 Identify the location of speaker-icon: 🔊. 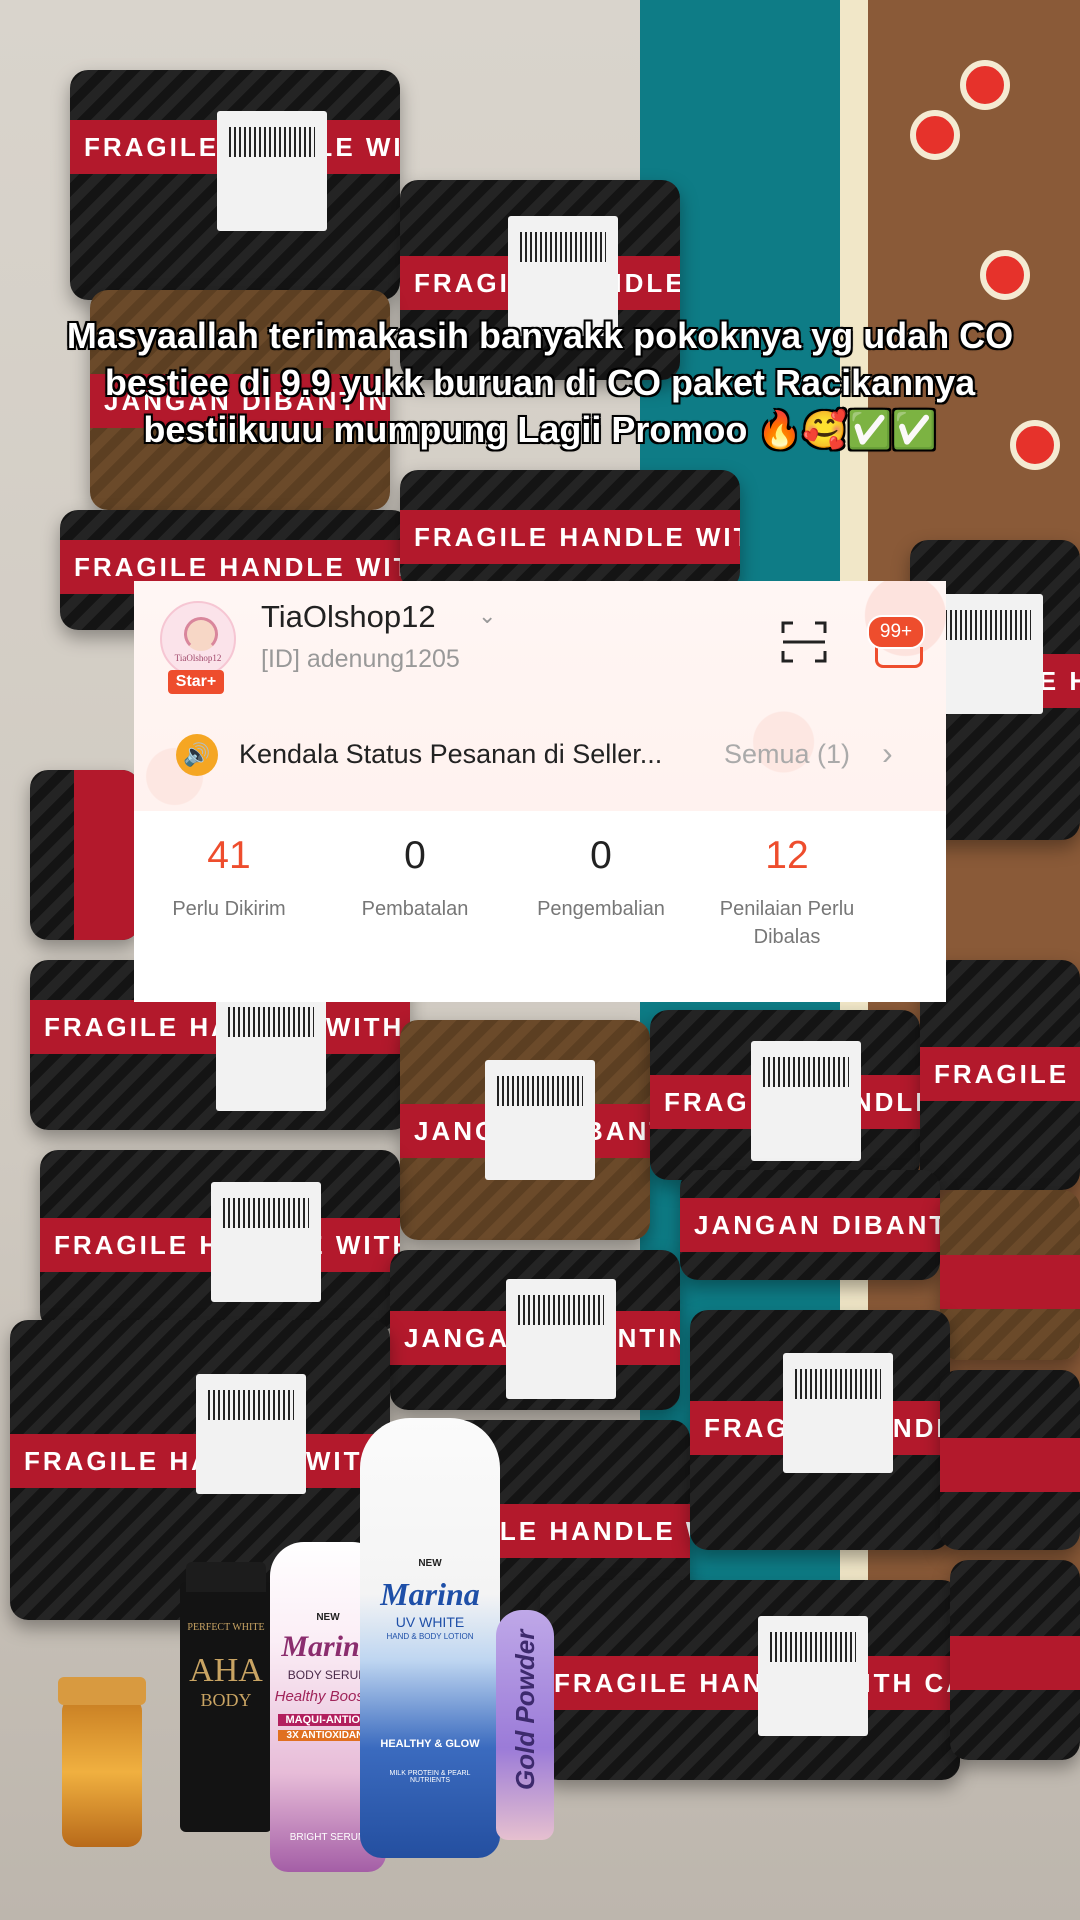
(197, 755).